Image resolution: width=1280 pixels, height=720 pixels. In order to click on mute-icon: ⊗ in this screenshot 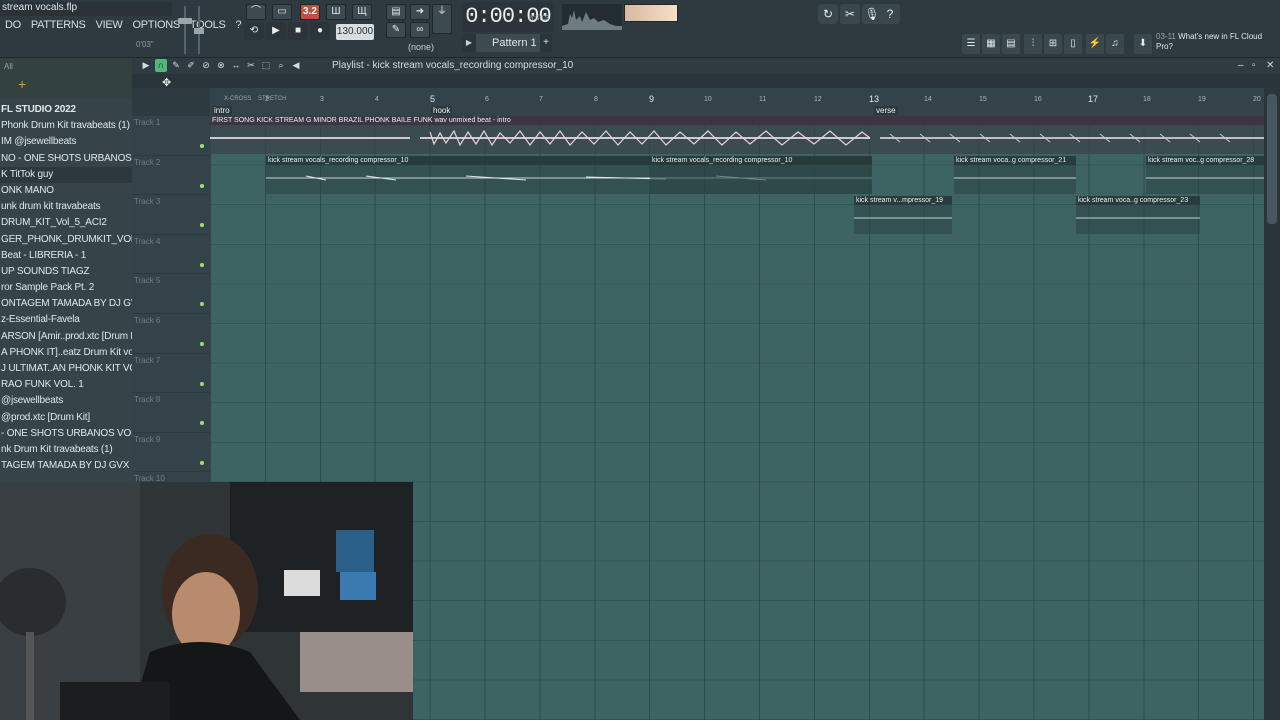, I will do `click(221, 65)`.